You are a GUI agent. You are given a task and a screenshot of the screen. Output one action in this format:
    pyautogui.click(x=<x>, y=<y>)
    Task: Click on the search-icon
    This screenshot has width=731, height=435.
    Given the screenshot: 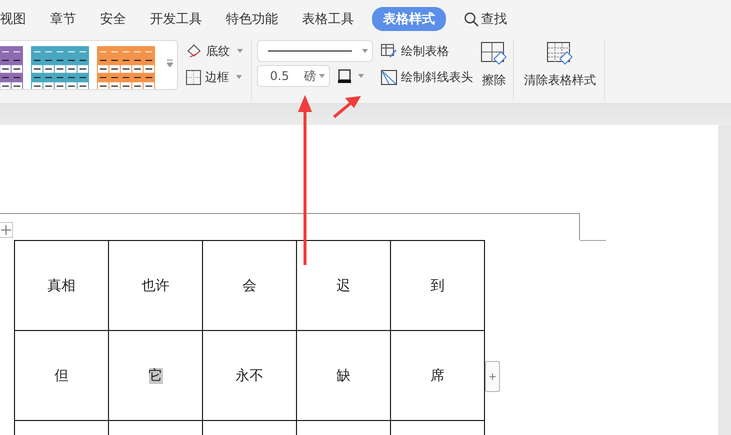 What is the action you would take?
    pyautogui.click(x=471, y=19)
    